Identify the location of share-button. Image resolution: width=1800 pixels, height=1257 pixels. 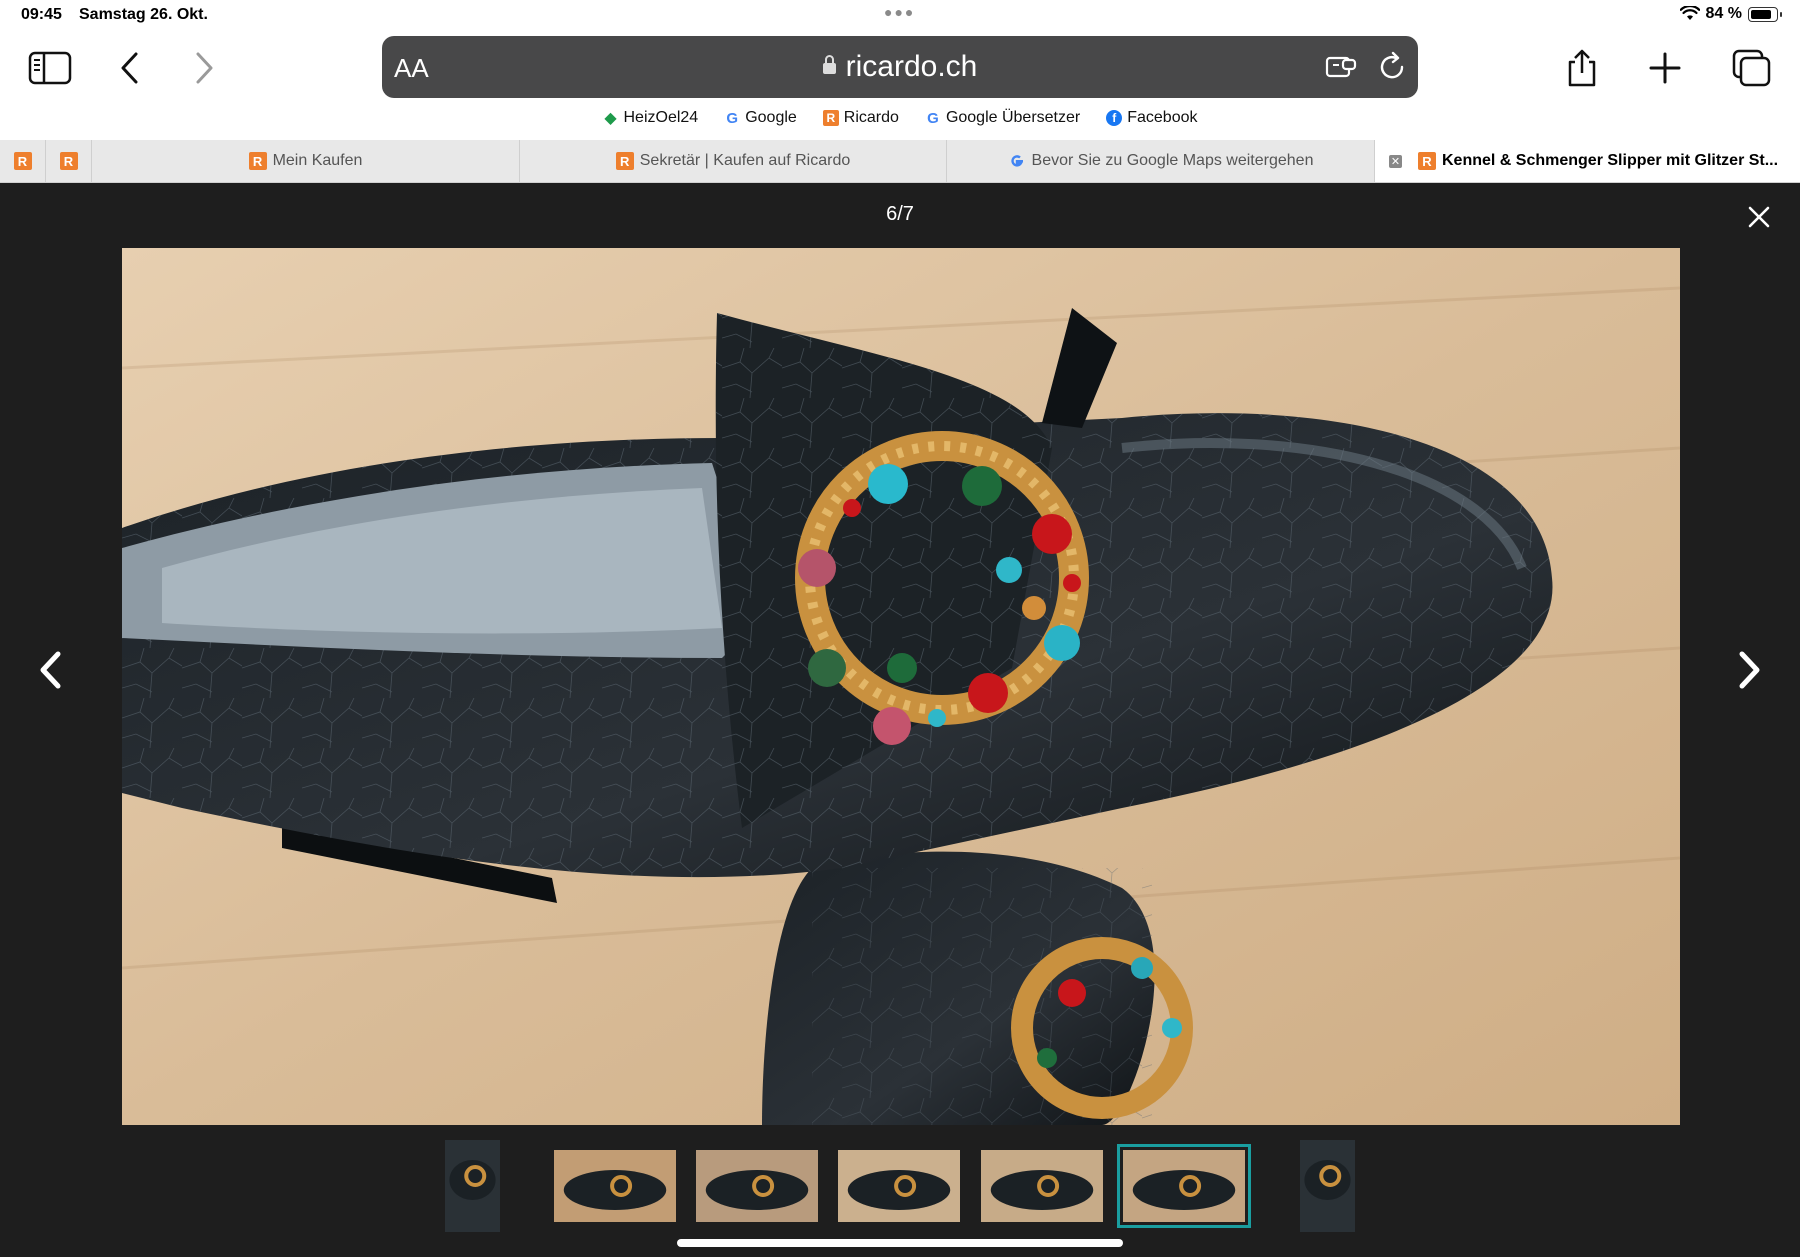
(1582, 68).